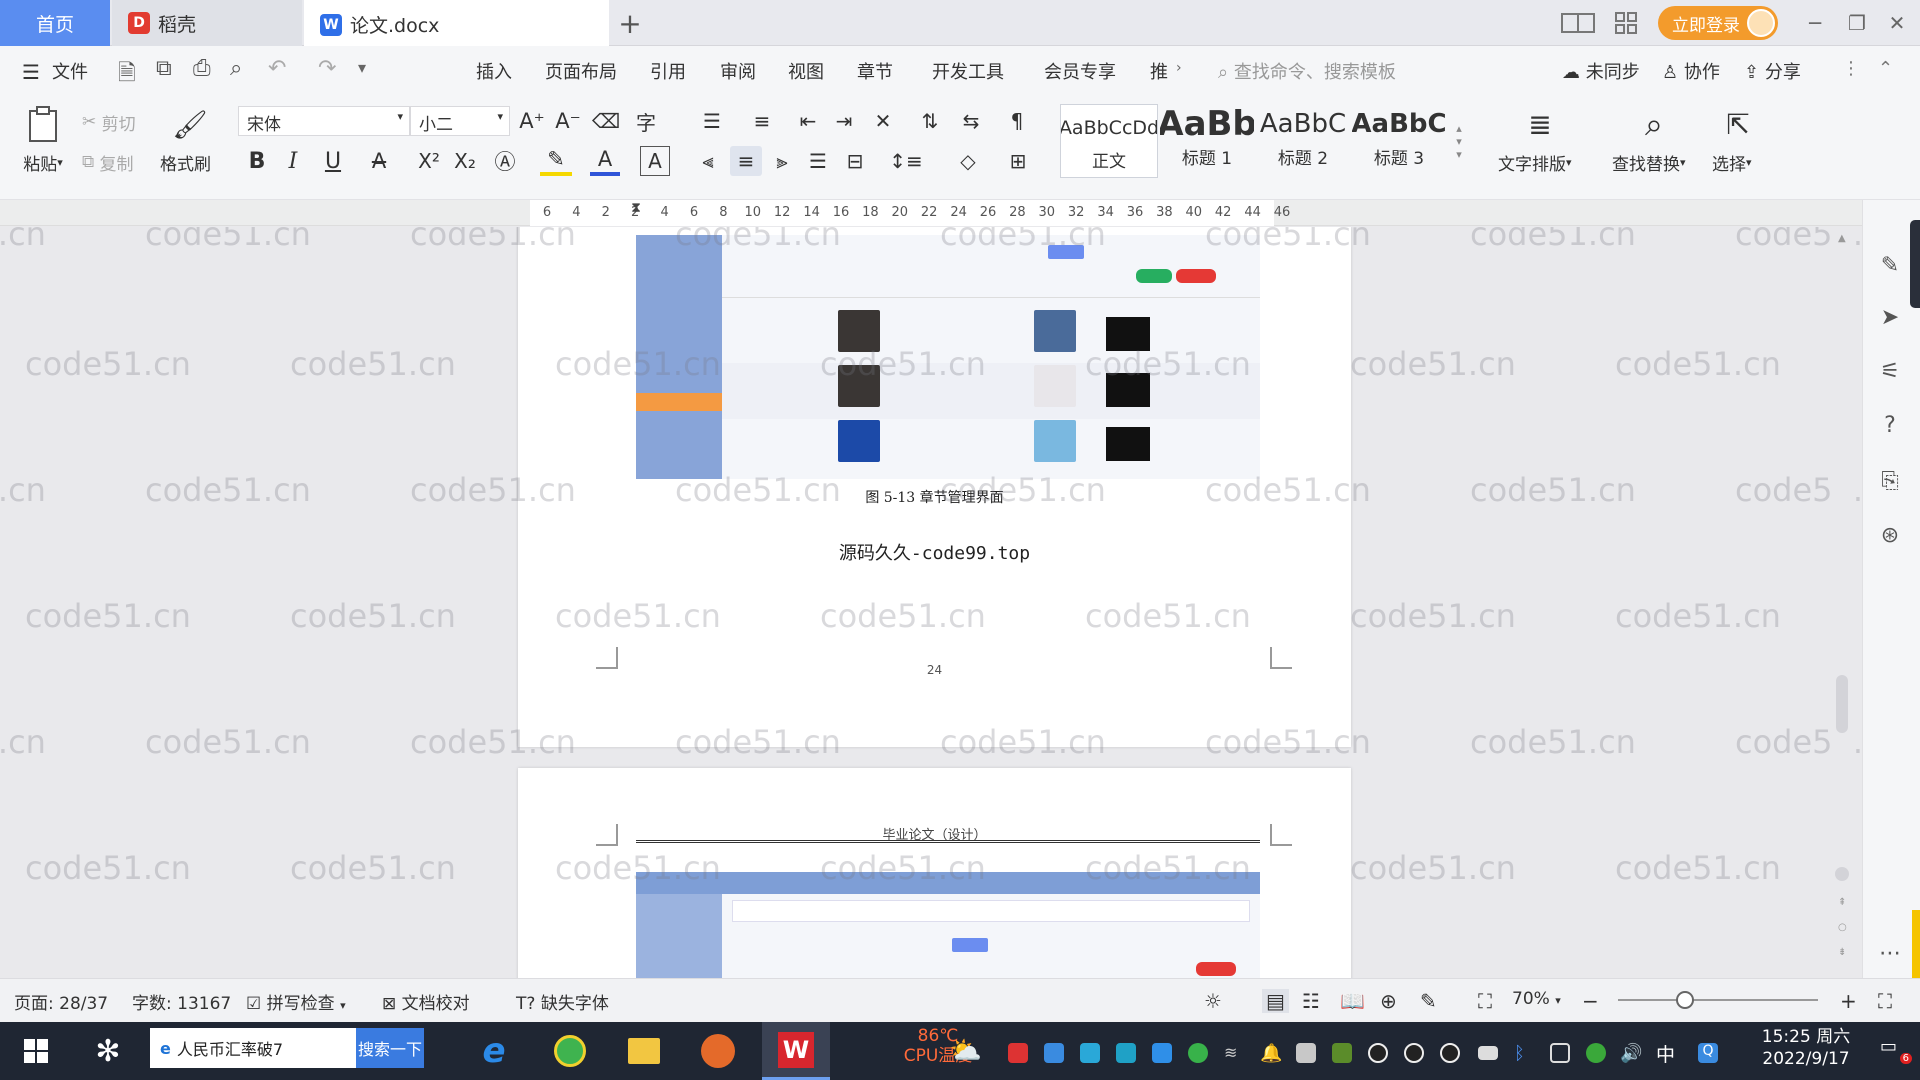 The height and width of the screenshot is (1080, 1920). What do you see at coordinates (494, 1051) in the screenshot?
I see `ie-browser-icon: e` at bounding box center [494, 1051].